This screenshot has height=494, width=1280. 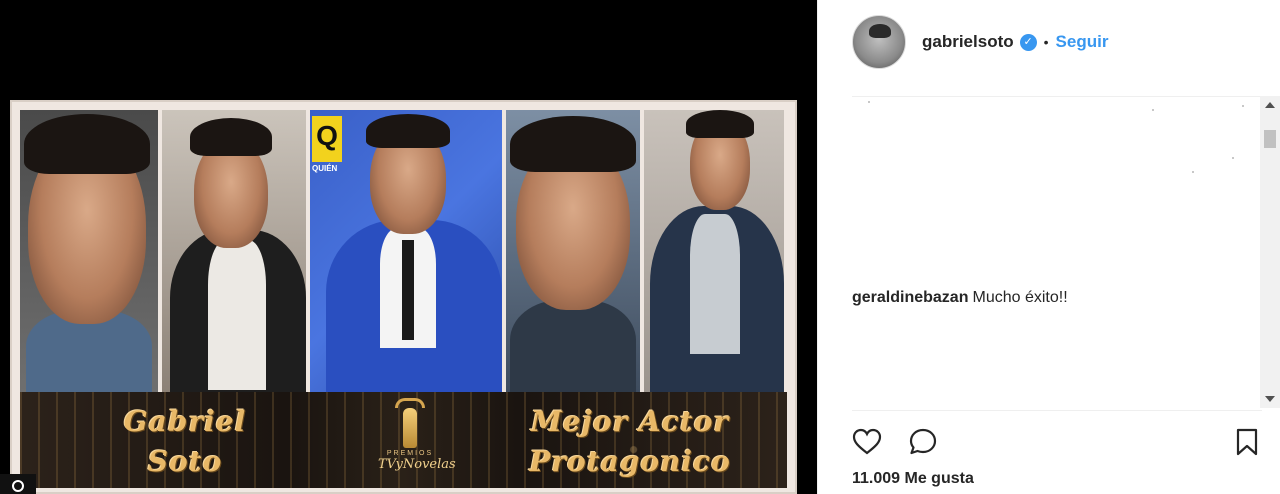 What do you see at coordinates (630, 442) in the screenshot?
I see `banner-category: Mejor Actor Protagonico` at bounding box center [630, 442].